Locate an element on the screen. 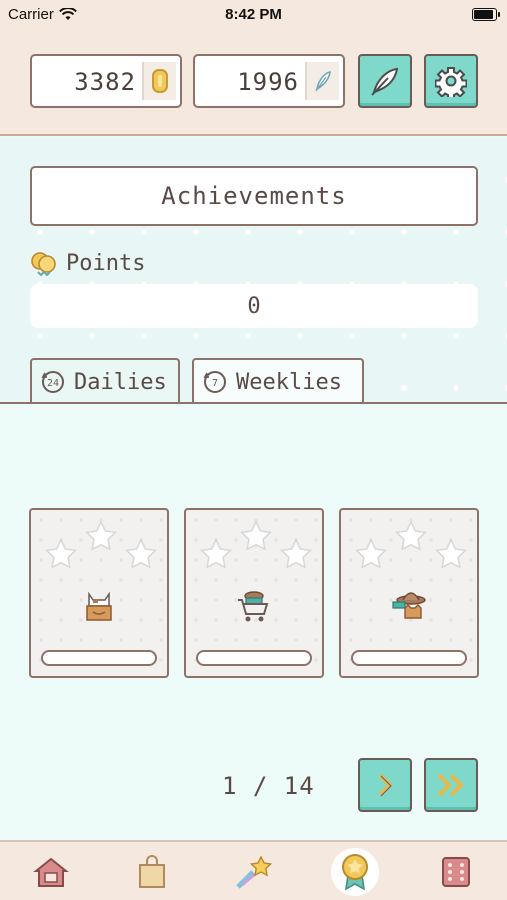 This screenshot has height=900, width=507. dice-icon is located at coordinates (456, 872).